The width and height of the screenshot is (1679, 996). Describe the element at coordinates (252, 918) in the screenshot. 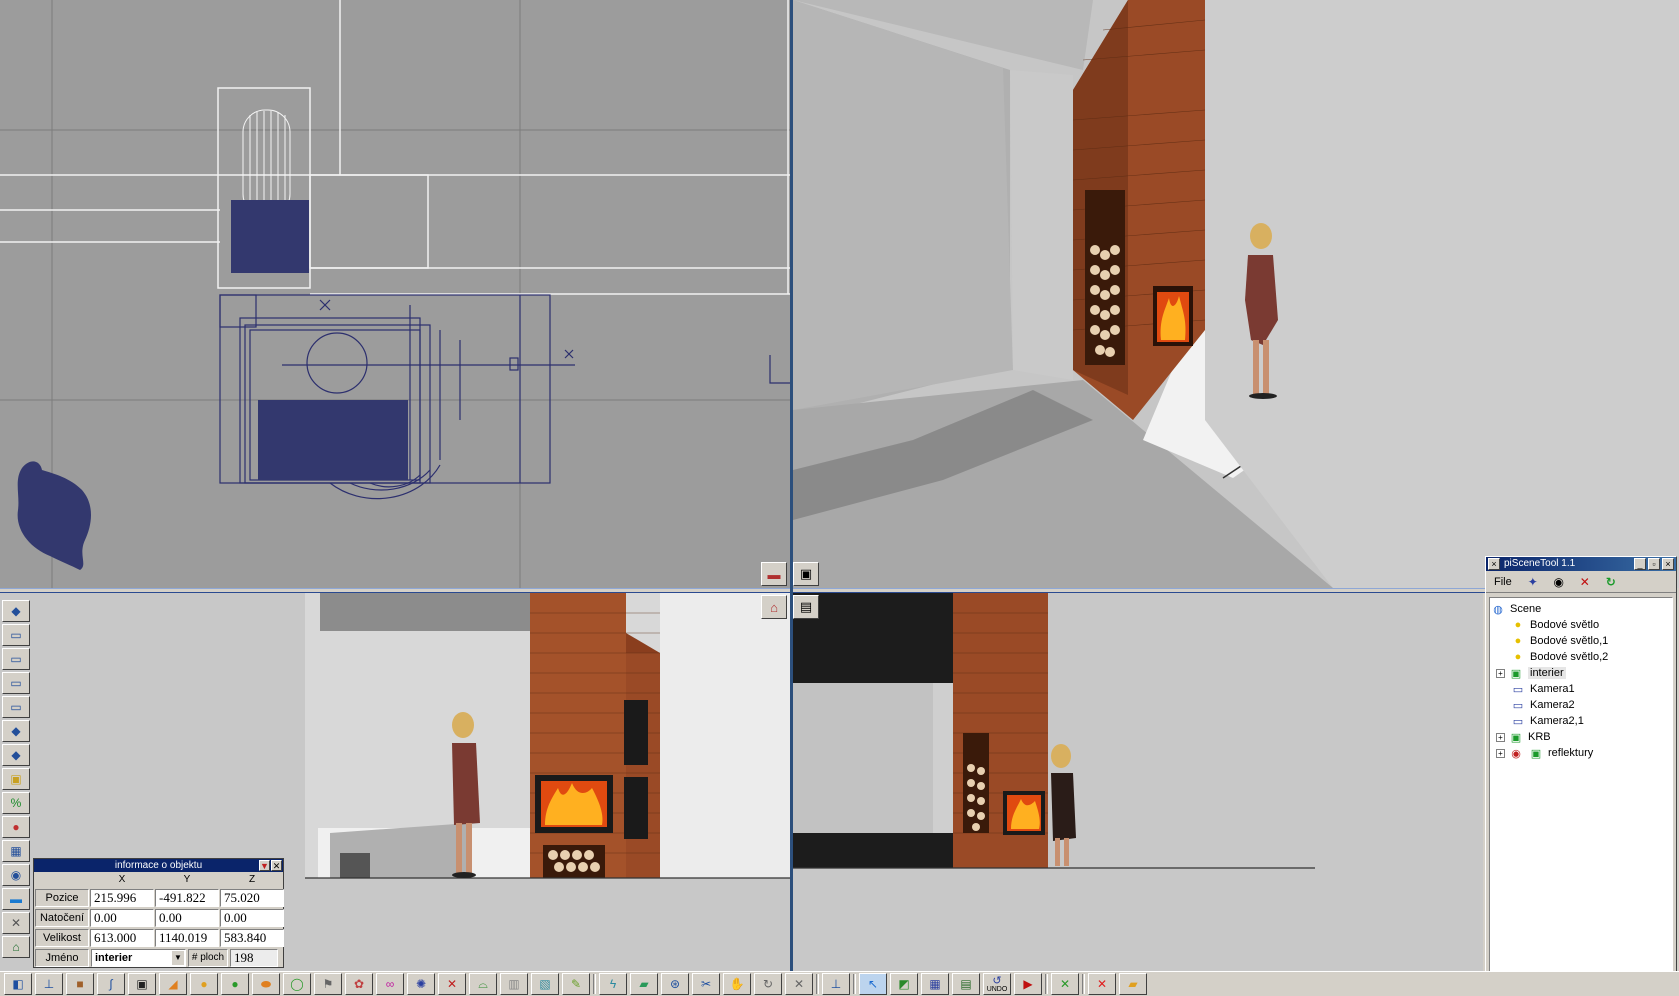

I see `rotation-z-field: 0.00` at that location.